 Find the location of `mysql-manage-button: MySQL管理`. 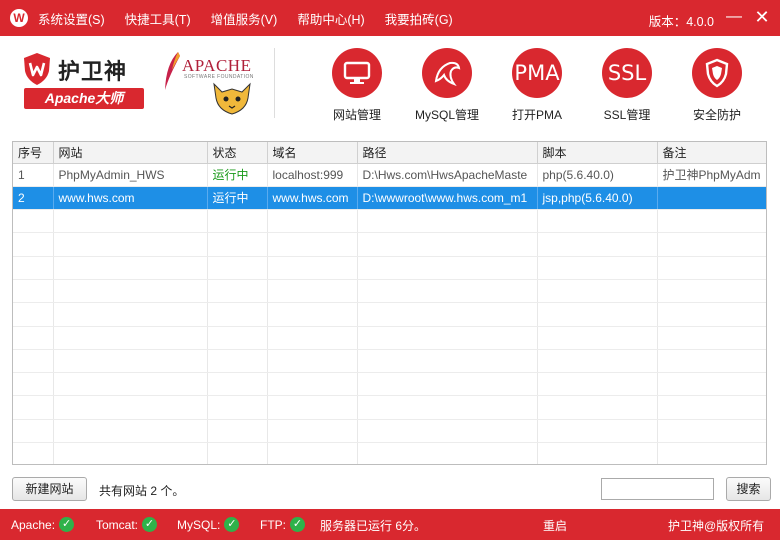

mysql-manage-button: MySQL管理 is located at coordinates (447, 85).